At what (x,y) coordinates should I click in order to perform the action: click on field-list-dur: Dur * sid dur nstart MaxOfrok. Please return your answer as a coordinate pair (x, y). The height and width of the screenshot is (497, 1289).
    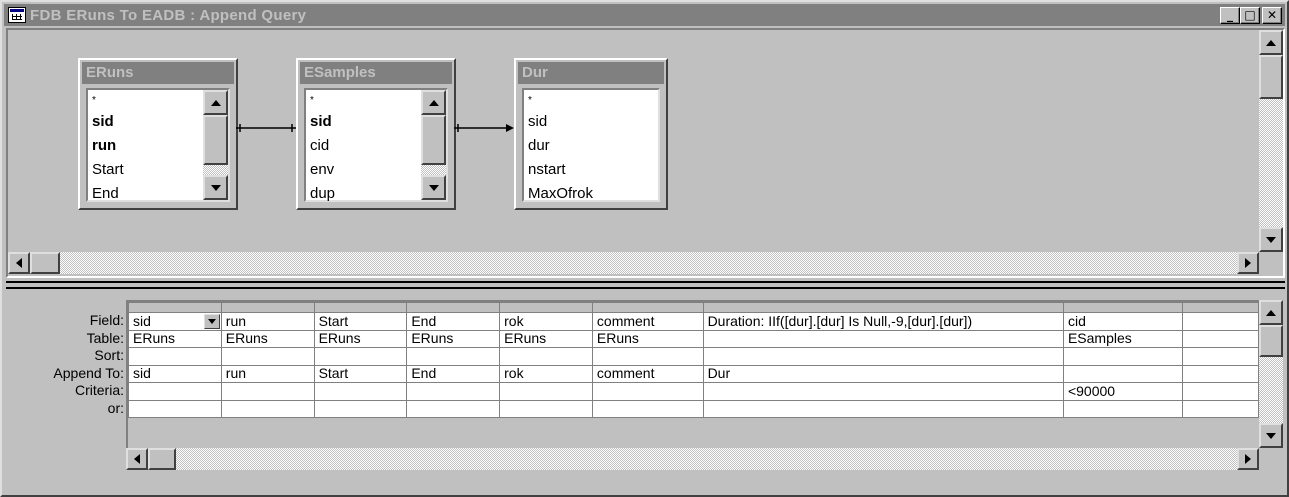
    Looking at the image, I should click on (591, 134).